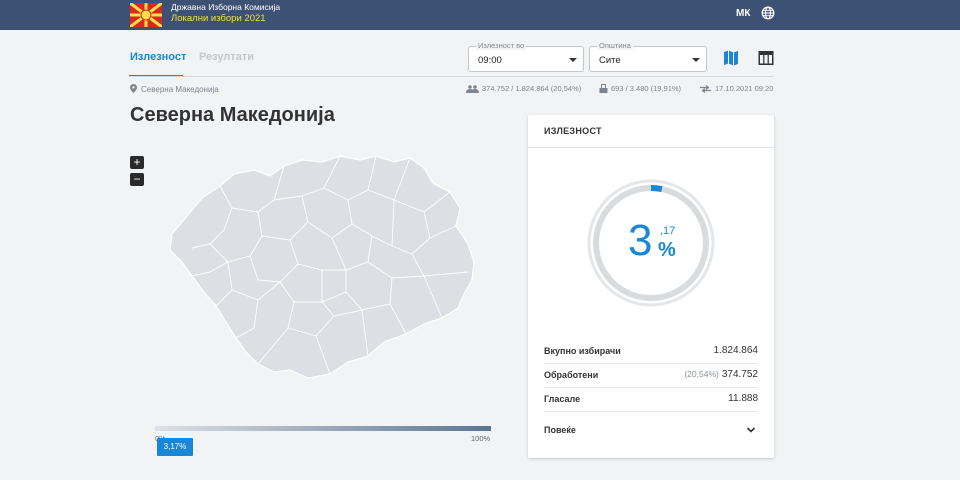  What do you see at coordinates (532, 88) in the screenshot?
I see `voters-stat-value: 374.752 / 1.824.864 (20,54%)` at bounding box center [532, 88].